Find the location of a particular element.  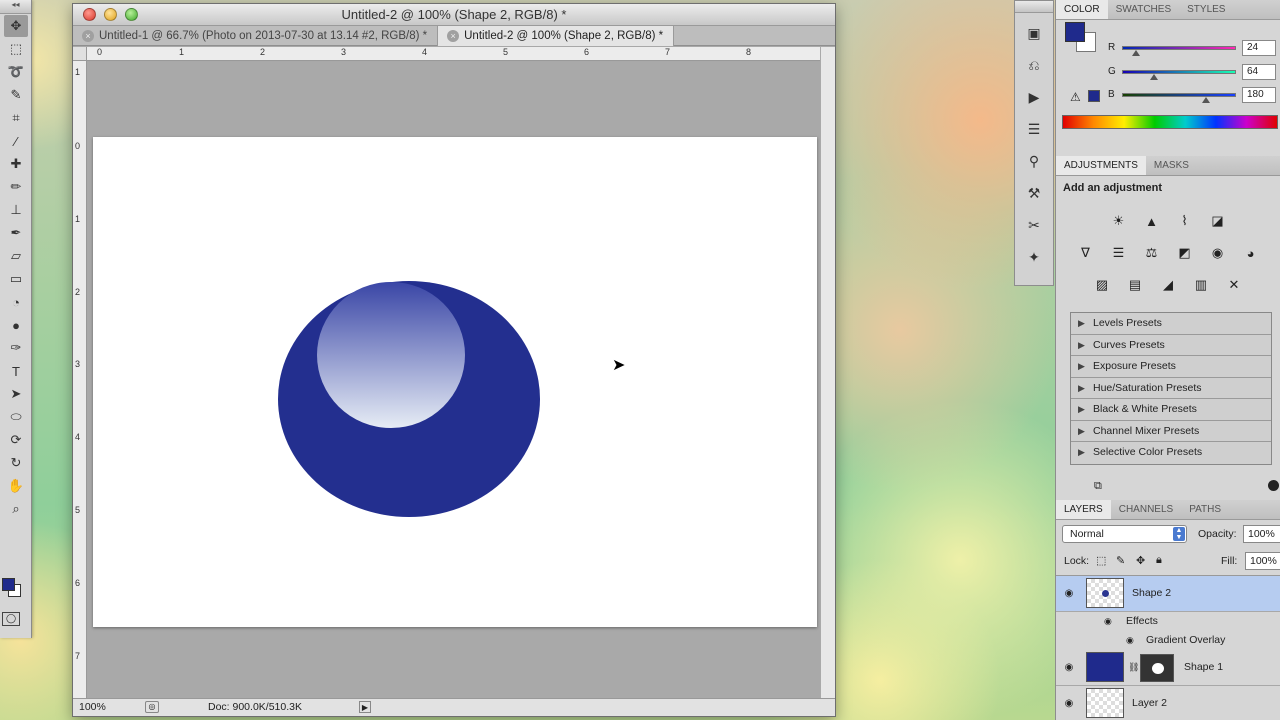

history-brush-tool-icon: ✒ is located at coordinates (16, 233).